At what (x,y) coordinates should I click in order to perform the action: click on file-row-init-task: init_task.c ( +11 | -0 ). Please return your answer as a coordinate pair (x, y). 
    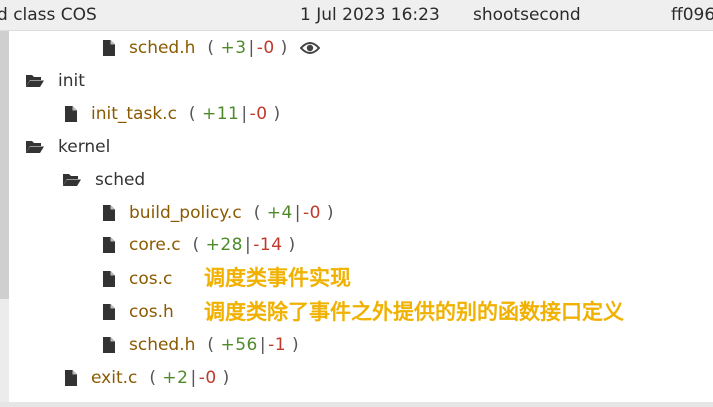
    Looking at the image, I should click on (173, 114).